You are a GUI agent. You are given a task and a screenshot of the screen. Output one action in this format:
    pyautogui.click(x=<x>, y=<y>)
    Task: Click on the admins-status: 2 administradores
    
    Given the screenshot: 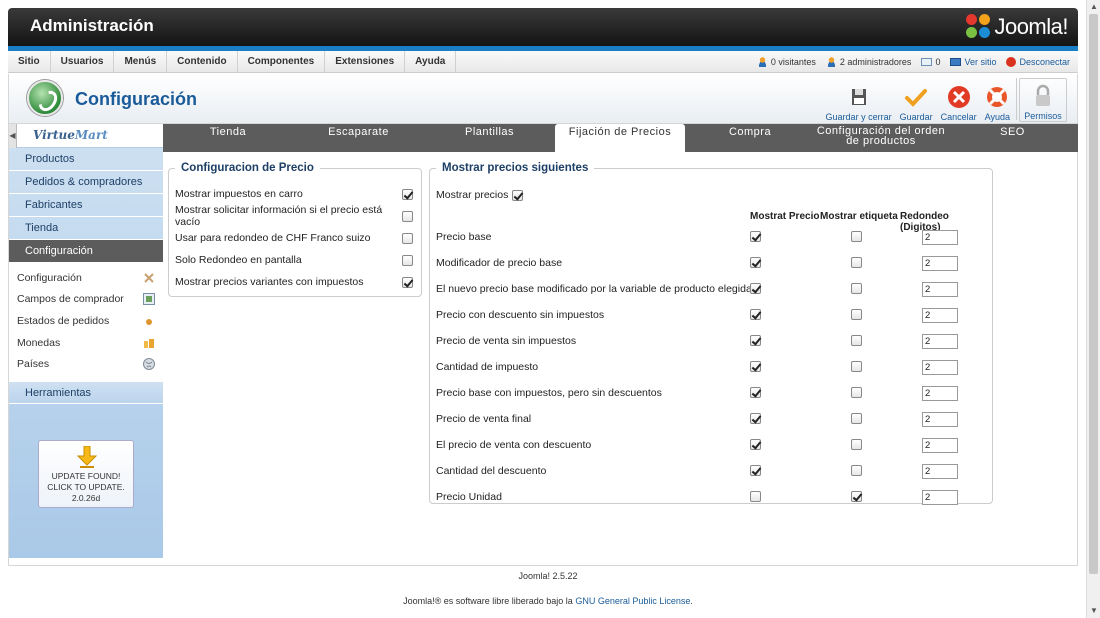 What is the action you would take?
    pyautogui.click(x=868, y=62)
    